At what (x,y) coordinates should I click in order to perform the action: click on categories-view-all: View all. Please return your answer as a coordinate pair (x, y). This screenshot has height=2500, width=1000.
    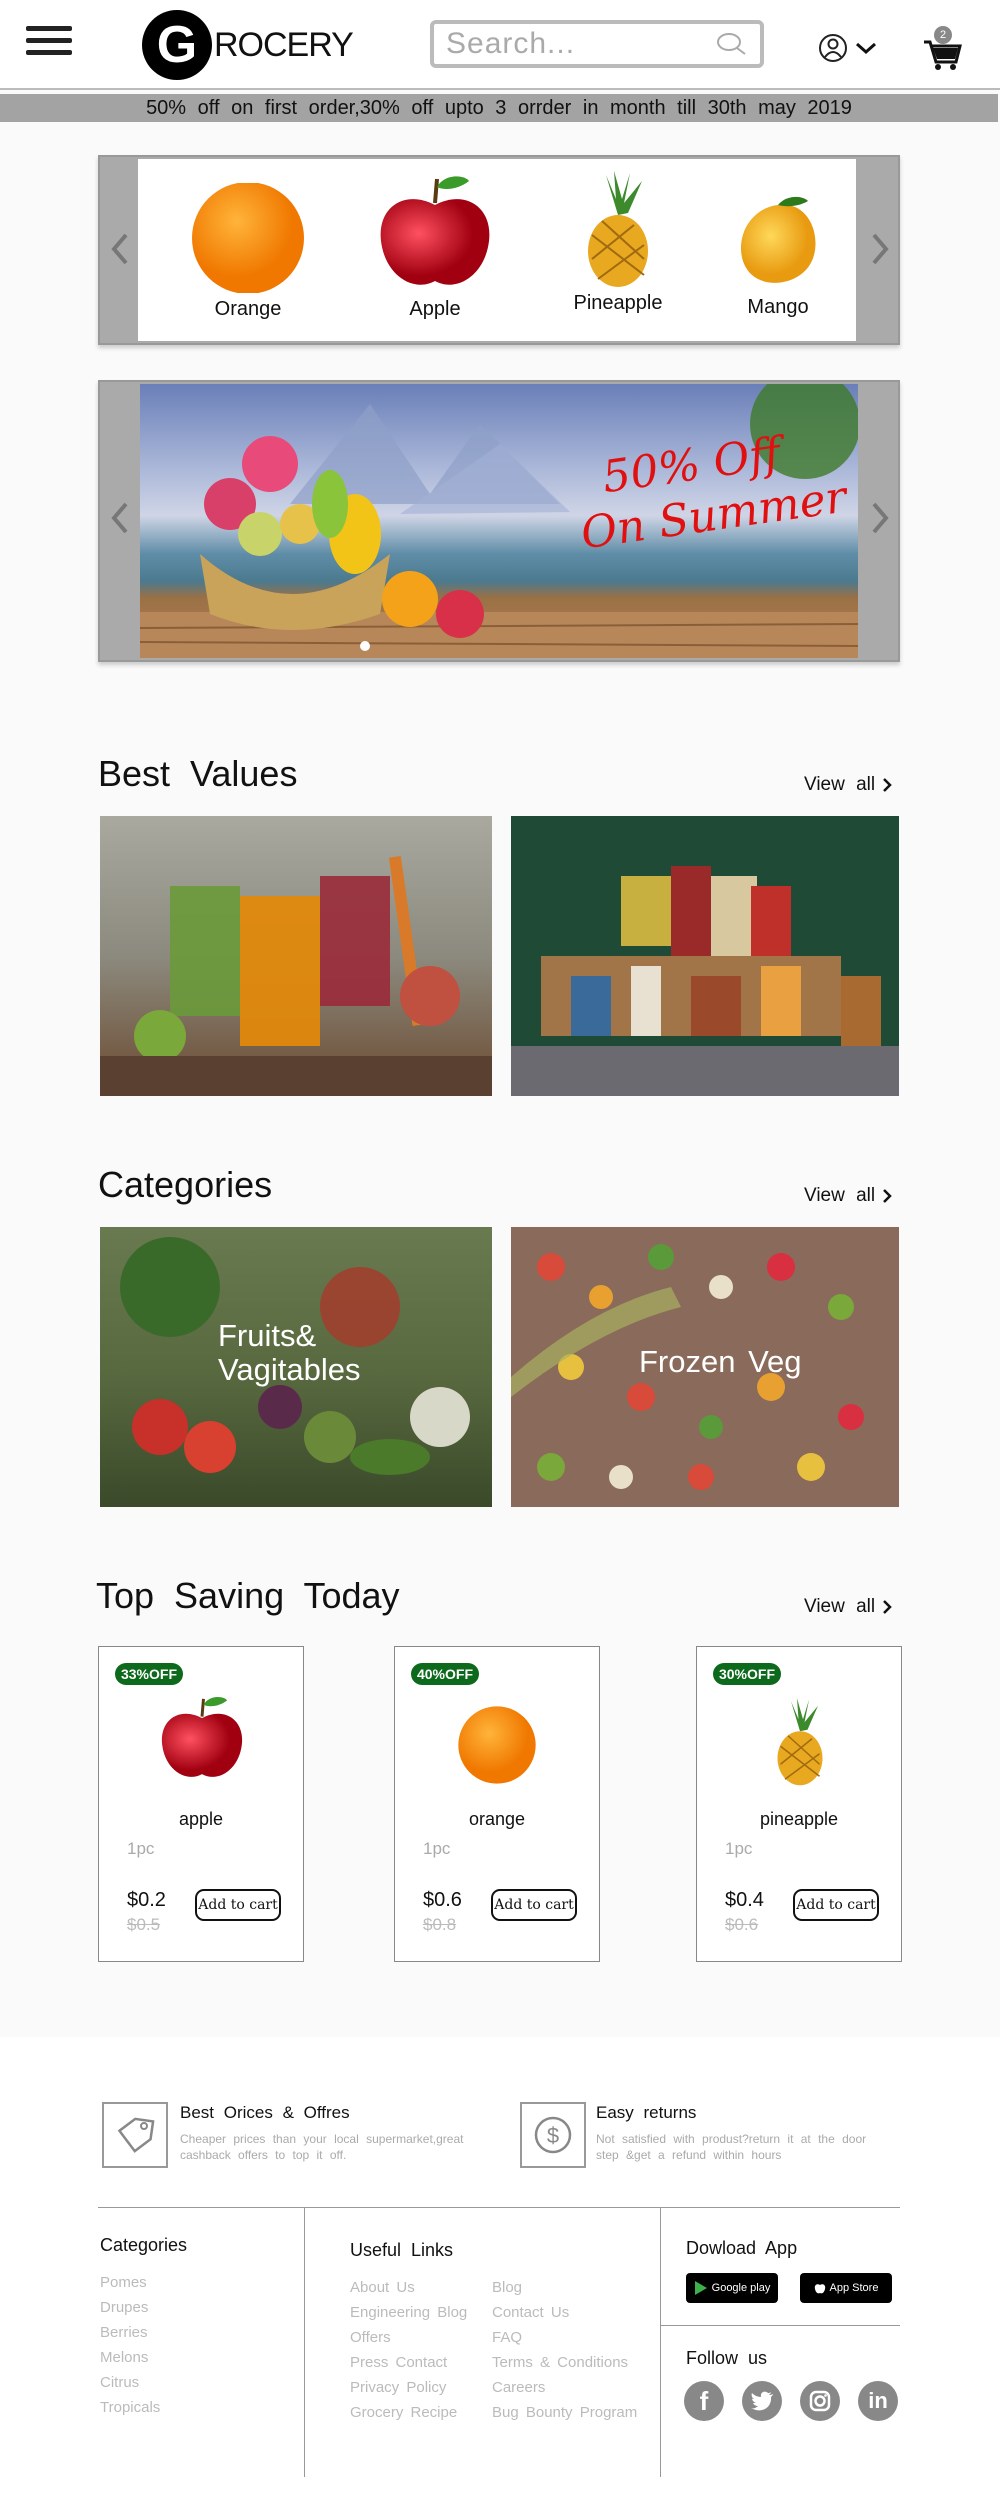
    Looking at the image, I should click on (848, 1196).